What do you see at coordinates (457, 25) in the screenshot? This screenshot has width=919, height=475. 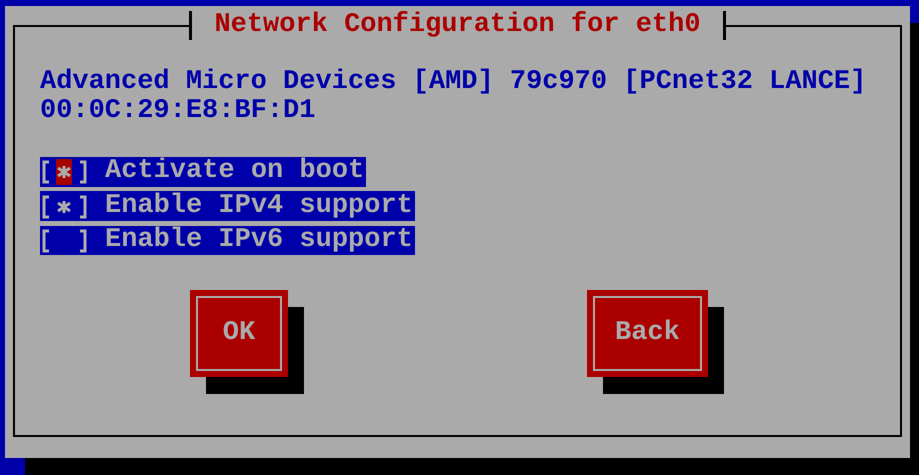 I see `window-title: Network Configuration for eth0` at bounding box center [457, 25].